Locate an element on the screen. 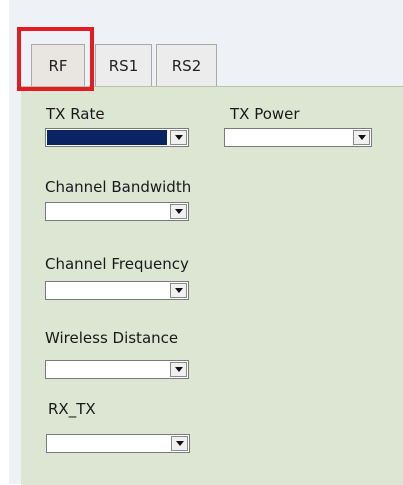 The image size is (403, 485). wireless-distance-dropdown-button is located at coordinates (178, 369).